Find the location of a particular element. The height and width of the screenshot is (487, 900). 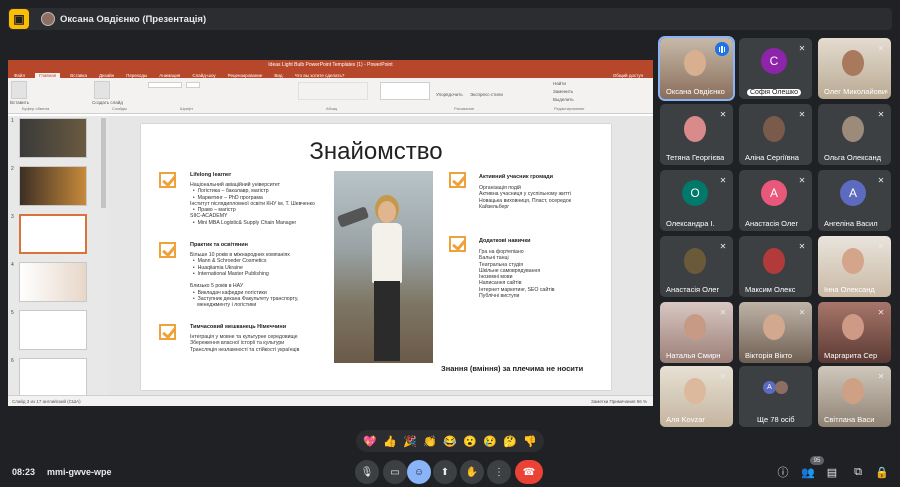

laugh-reaction-icon: 😂 is located at coordinates (450, 441).